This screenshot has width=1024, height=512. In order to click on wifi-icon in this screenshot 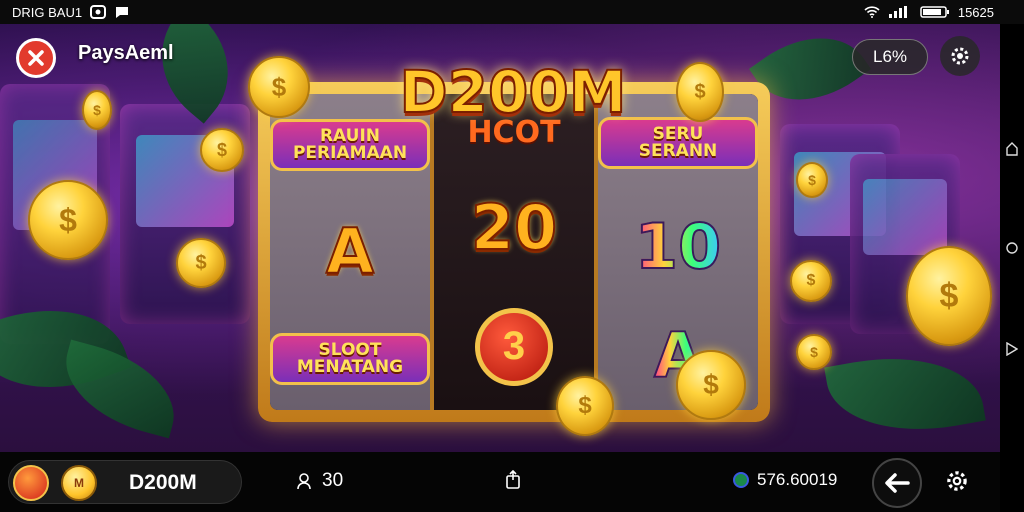, I will do `click(872, 12)`.